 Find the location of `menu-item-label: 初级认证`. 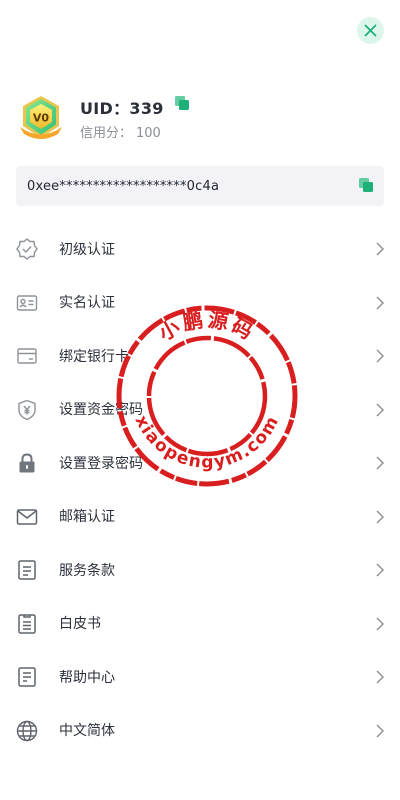

menu-item-label: 初级认证 is located at coordinates (87, 249).